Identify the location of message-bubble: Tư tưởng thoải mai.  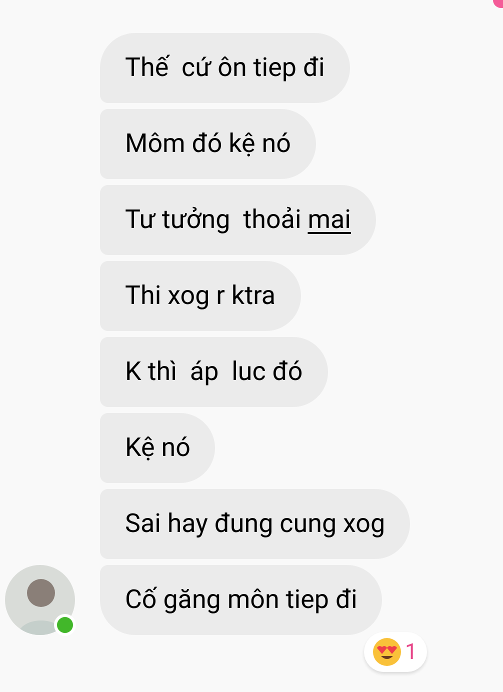
(238, 220).